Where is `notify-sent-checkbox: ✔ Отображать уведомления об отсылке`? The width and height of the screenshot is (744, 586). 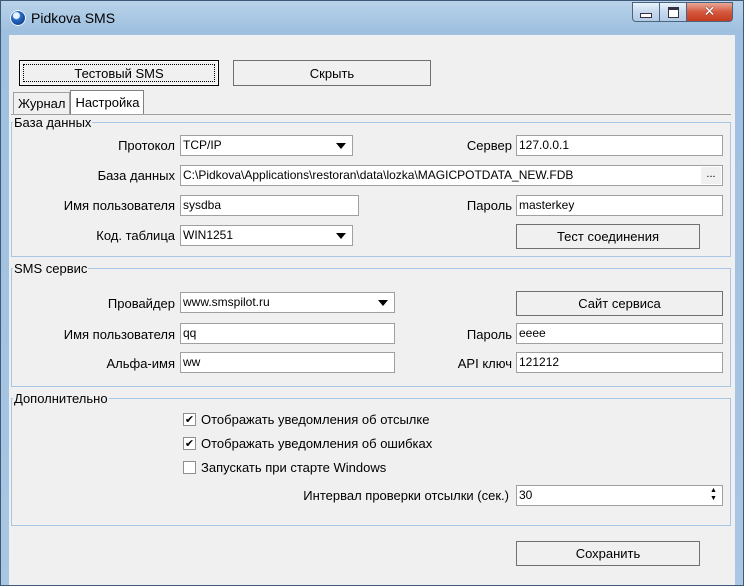 notify-sent-checkbox: ✔ Отображать уведомления об отсылке is located at coordinates (306, 419).